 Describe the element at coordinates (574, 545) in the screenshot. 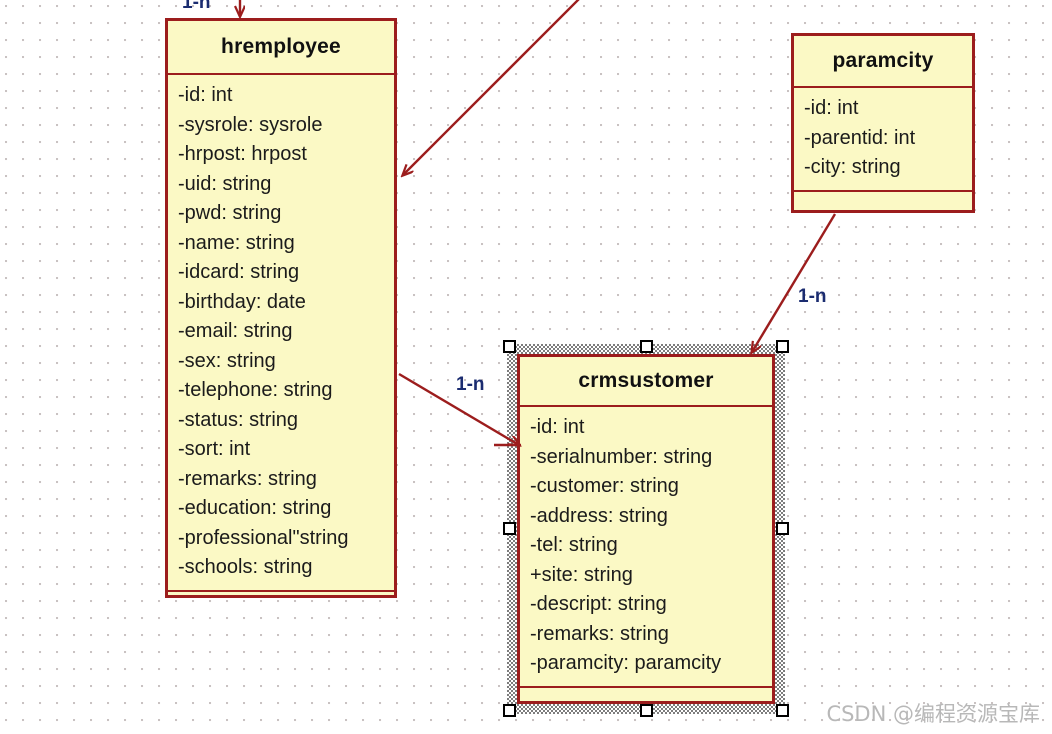

I see `attribute-row: -tel: string` at that location.